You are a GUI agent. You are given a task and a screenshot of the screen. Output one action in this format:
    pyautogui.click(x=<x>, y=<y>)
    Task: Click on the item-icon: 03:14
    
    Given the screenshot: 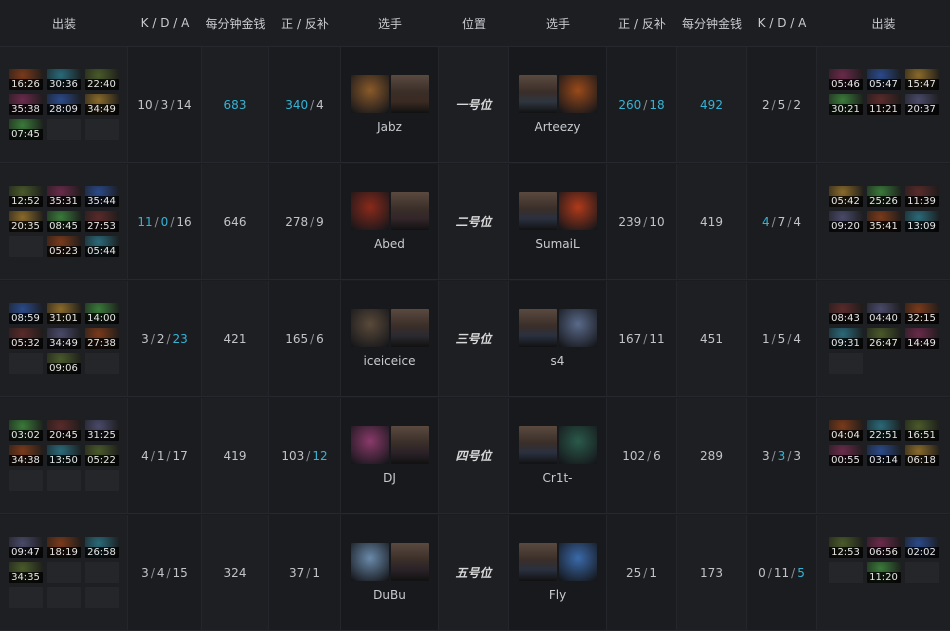 What is the action you would take?
    pyautogui.click(x=883, y=455)
    